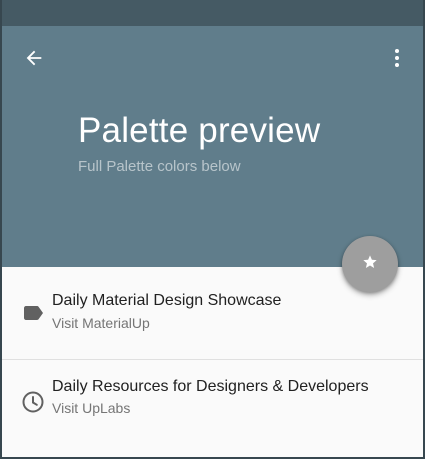 This screenshot has height=459, width=425. Describe the element at coordinates (33, 313) in the screenshot. I see `label-icon` at that location.